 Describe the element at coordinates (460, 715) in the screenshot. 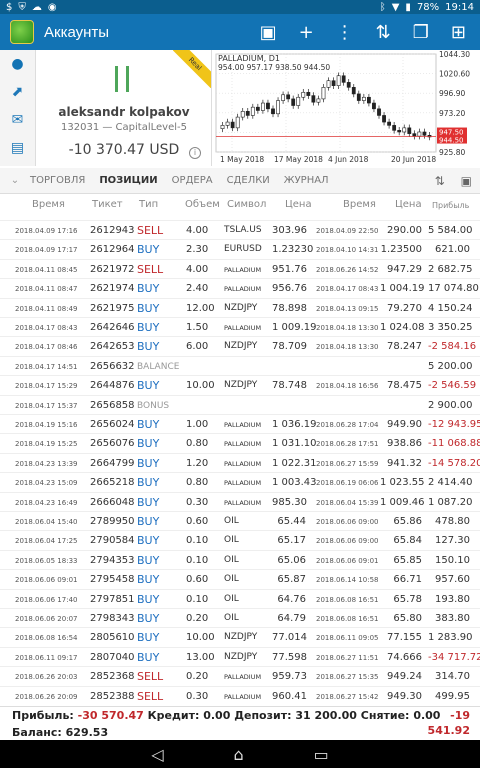

I see `summary-right-1: -19` at that location.